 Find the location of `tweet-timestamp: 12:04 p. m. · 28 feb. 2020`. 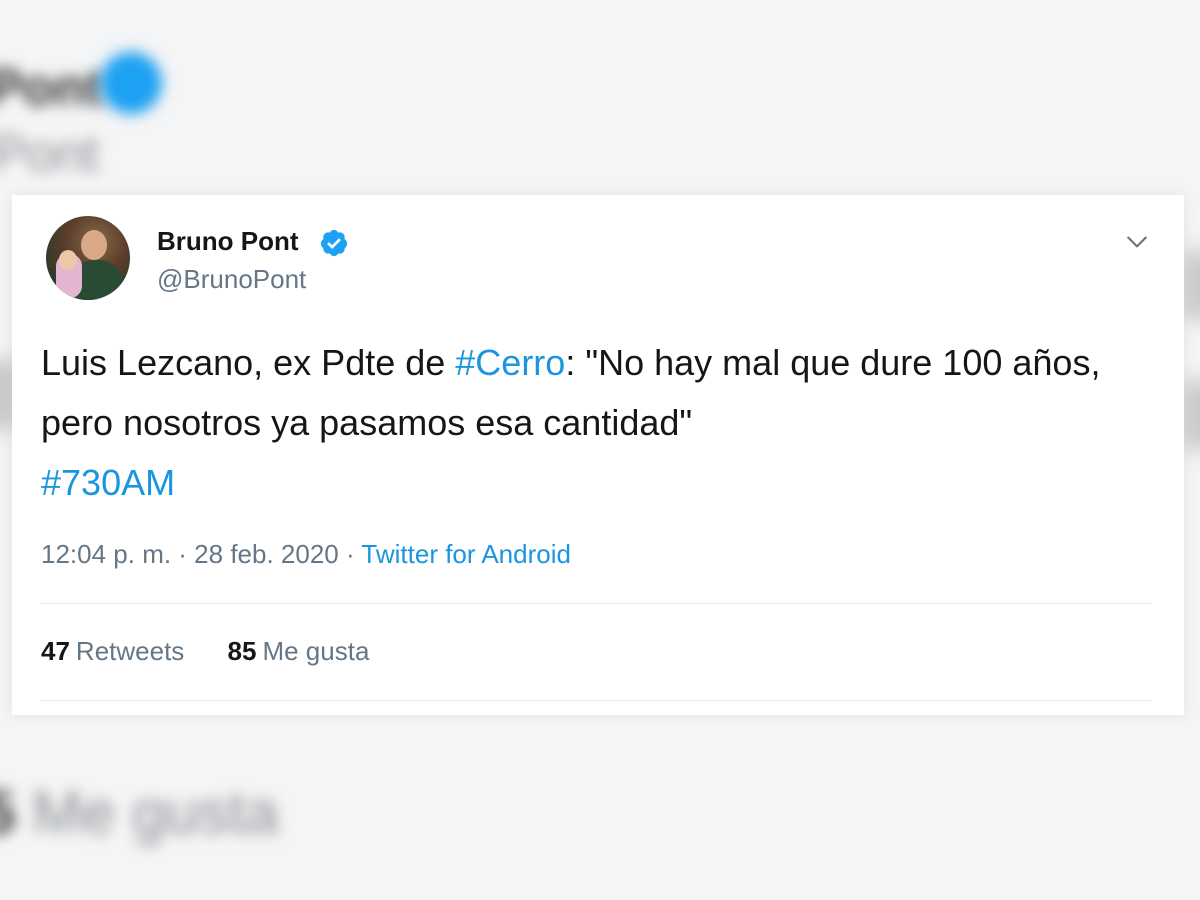

tweet-timestamp: 12:04 p. m. · 28 feb. 2020 is located at coordinates (190, 554).